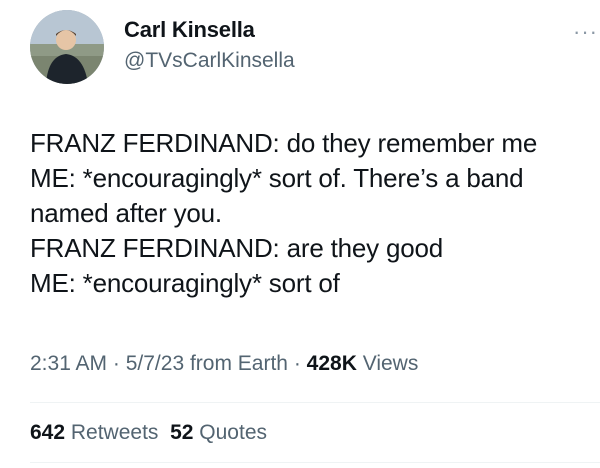 The image size is (600, 468). Describe the element at coordinates (230, 432) in the screenshot. I see `quotes-label: Quotes` at that location.